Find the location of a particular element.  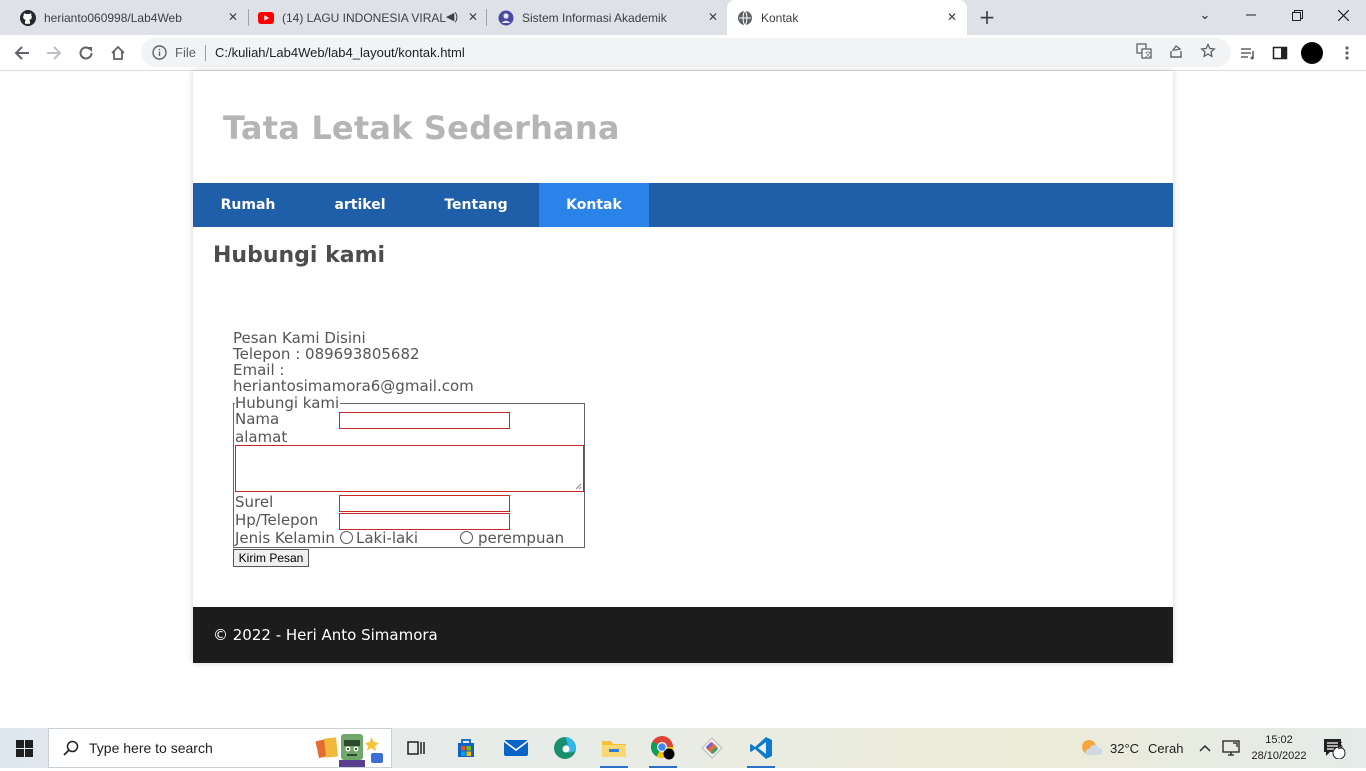

new-tab-button: + is located at coordinates (987, 17).